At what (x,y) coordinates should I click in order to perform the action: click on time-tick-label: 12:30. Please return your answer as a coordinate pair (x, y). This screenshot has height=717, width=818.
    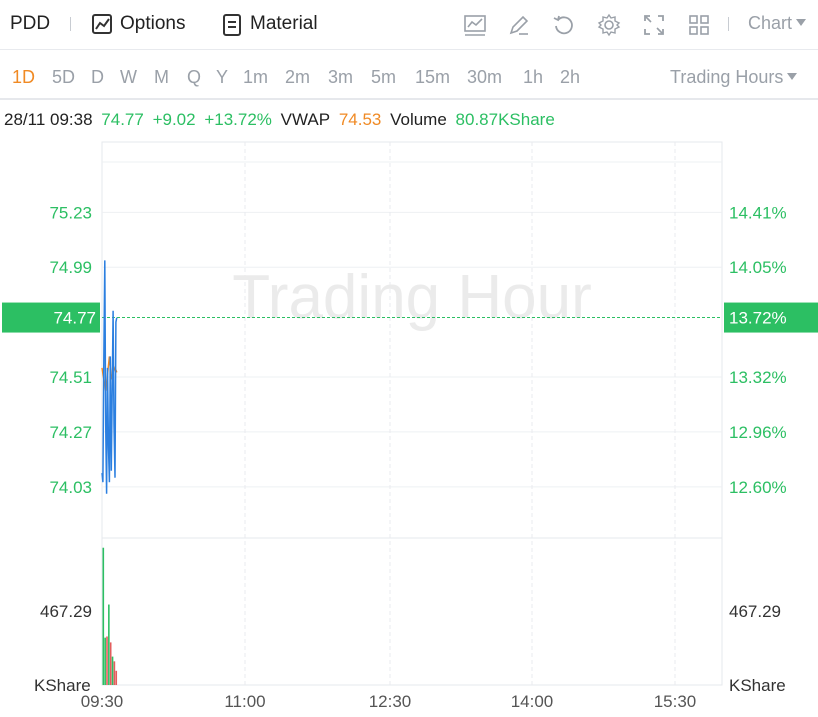
    Looking at the image, I should click on (390, 701).